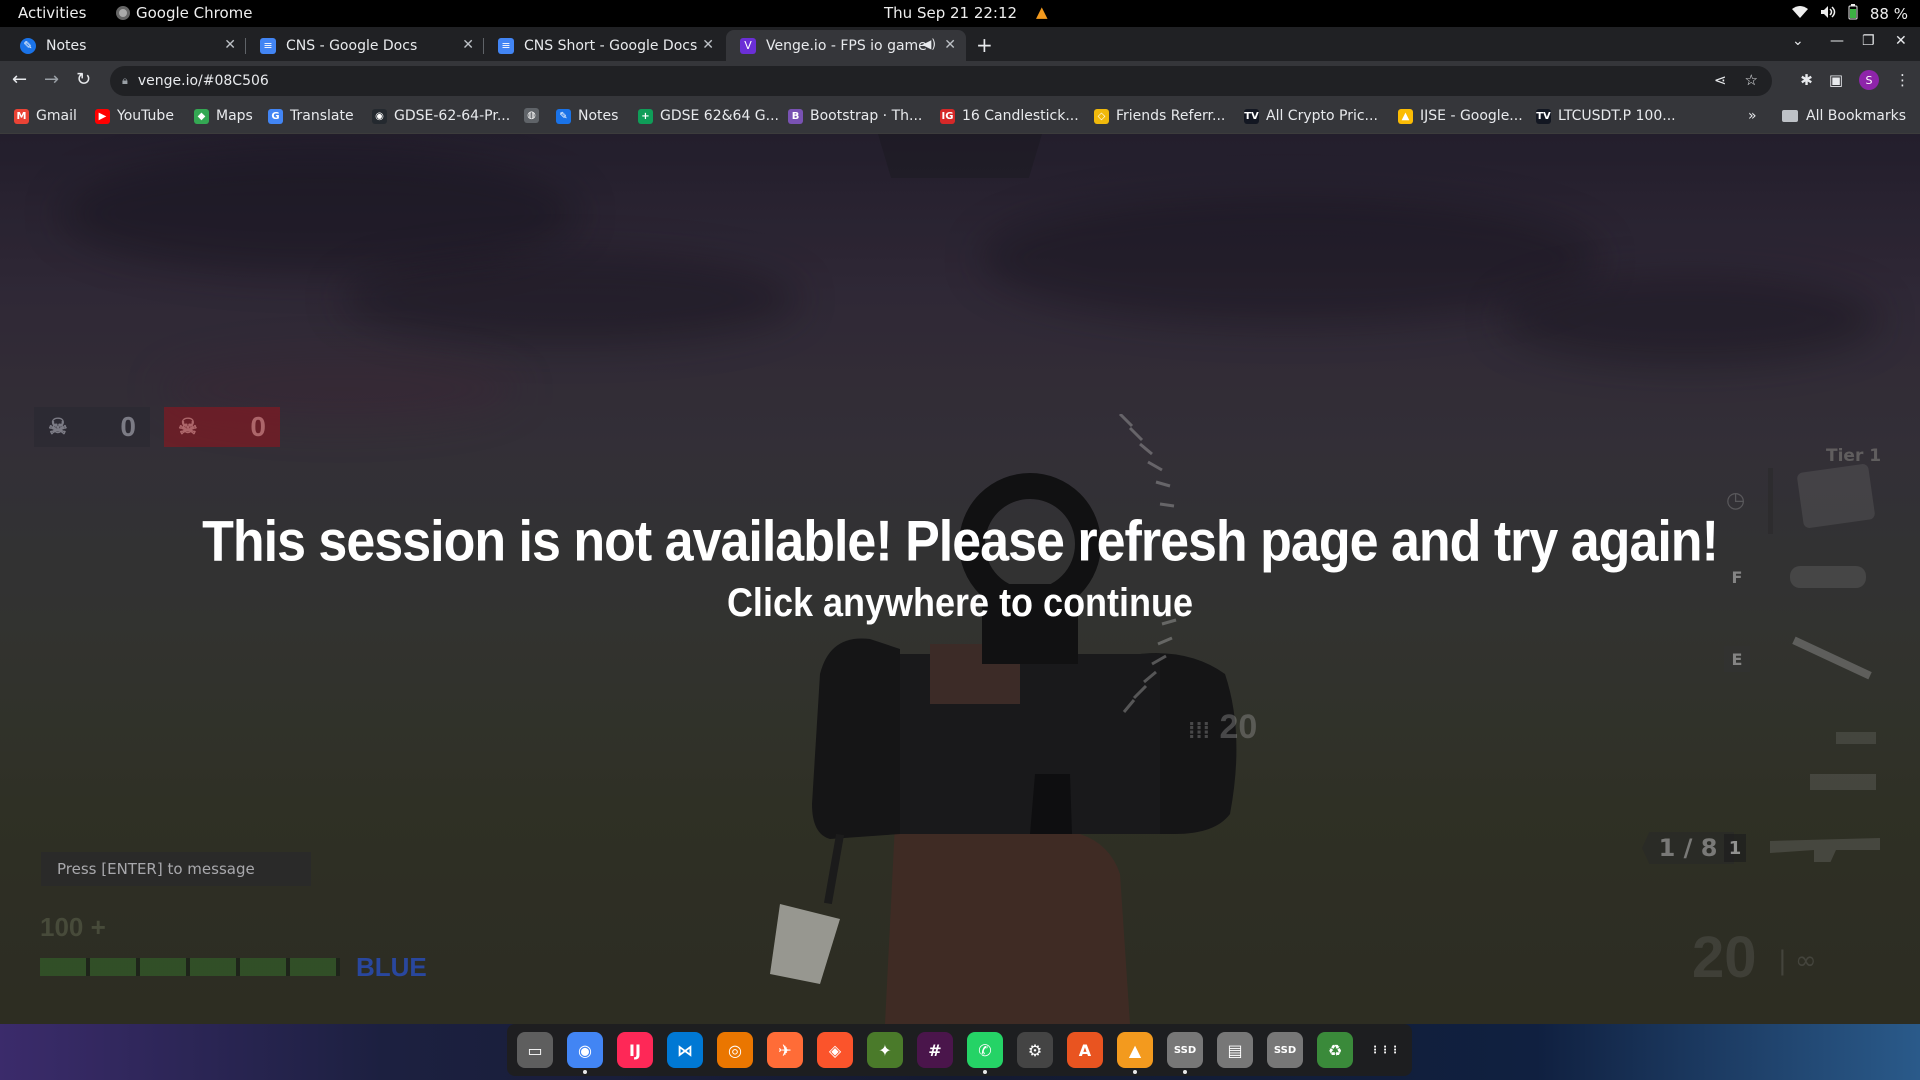  I want to click on scope-ammo-value: 20, so click(1238, 727).